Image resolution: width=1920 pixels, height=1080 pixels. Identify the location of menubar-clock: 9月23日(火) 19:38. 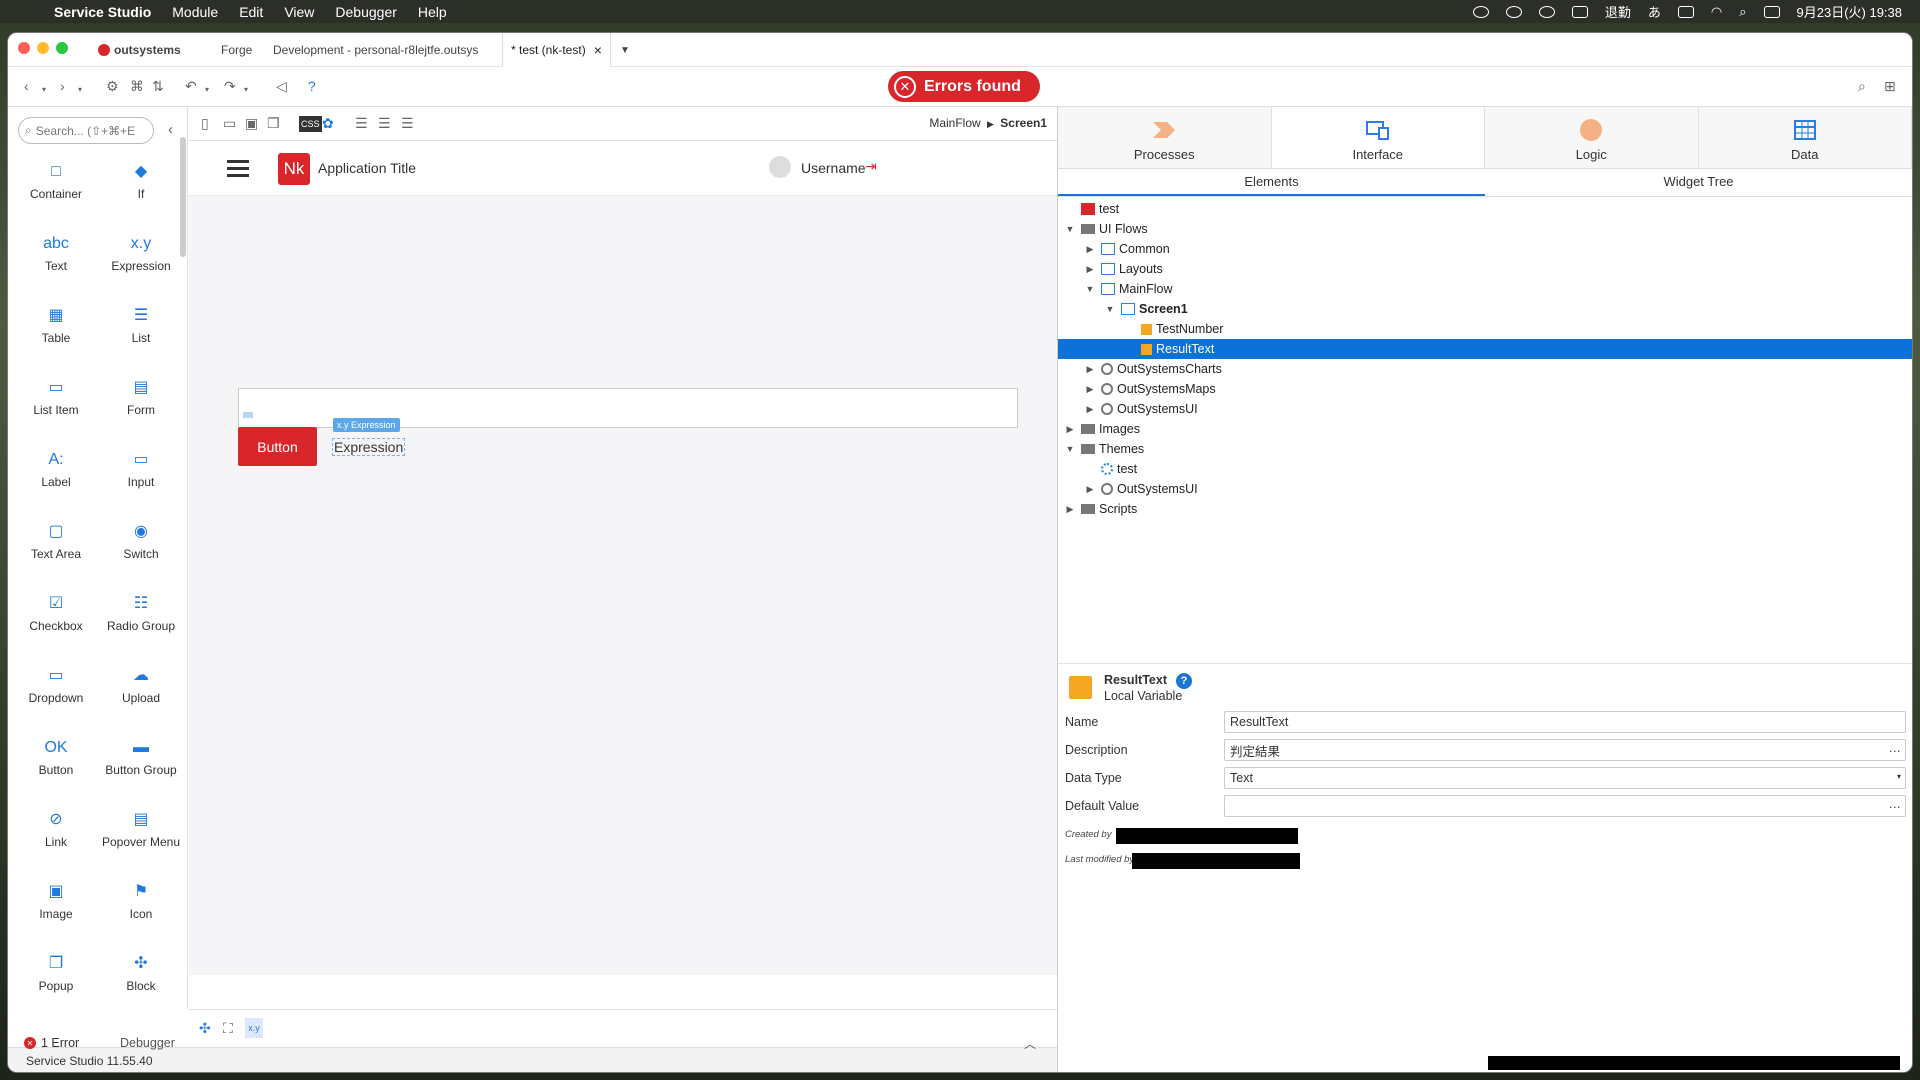
(1850, 11).